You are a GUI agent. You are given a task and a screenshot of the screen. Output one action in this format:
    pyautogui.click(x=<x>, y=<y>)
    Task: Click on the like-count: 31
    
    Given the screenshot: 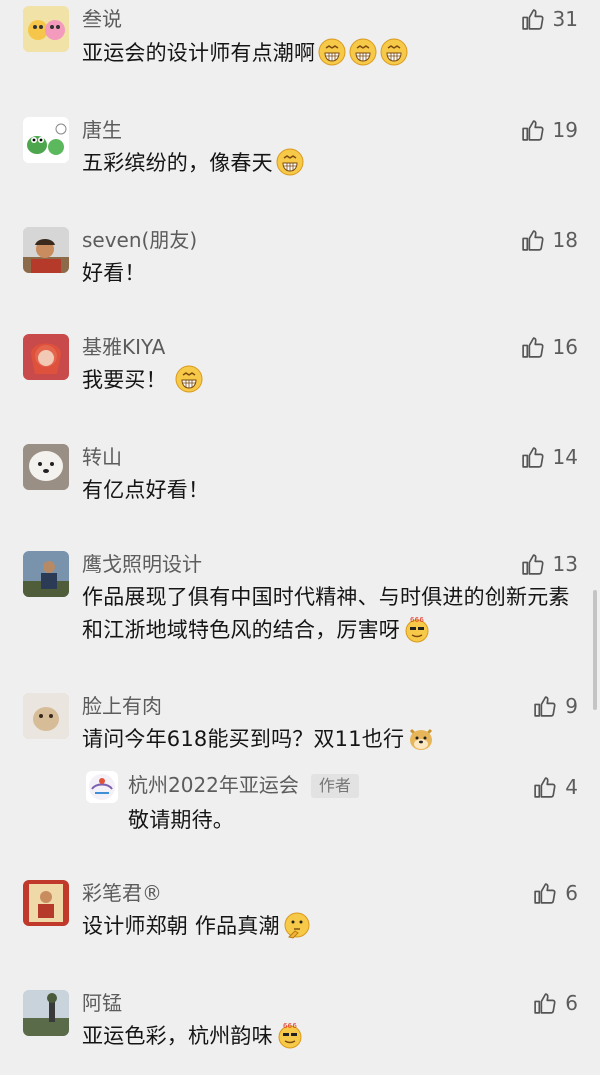 What is the action you would take?
    pyautogui.click(x=565, y=19)
    